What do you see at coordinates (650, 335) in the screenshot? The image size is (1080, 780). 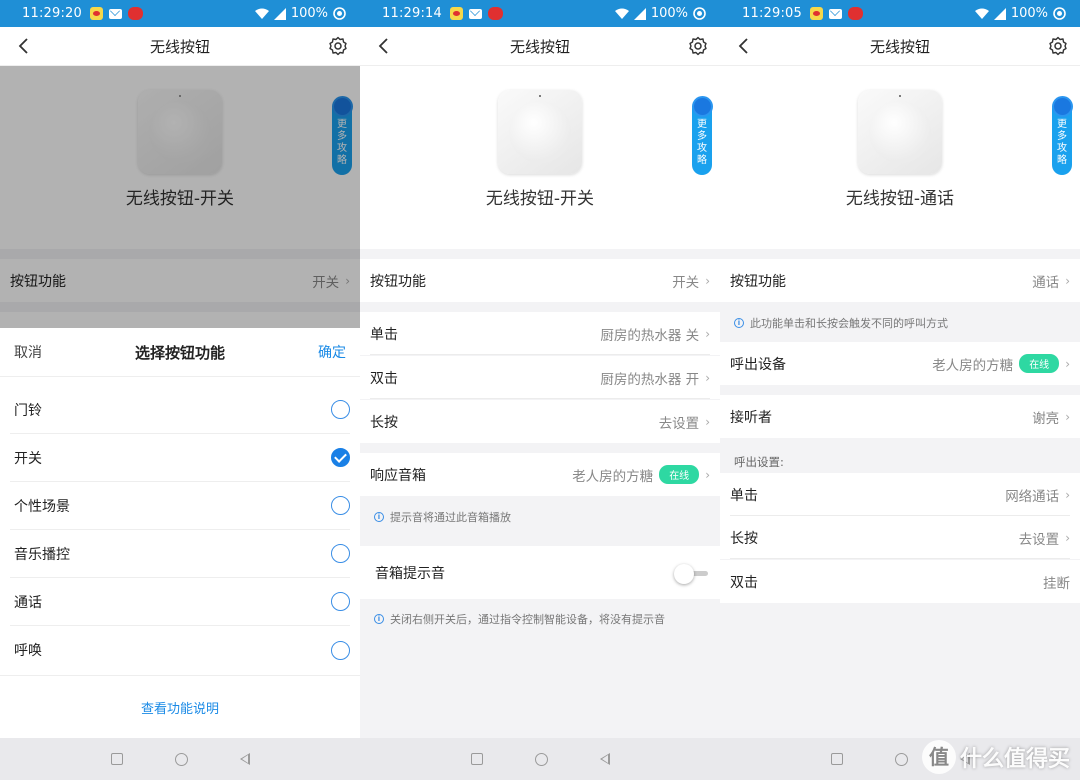 I see `row-value: 厨房的热水器 关` at bounding box center [650, 335].